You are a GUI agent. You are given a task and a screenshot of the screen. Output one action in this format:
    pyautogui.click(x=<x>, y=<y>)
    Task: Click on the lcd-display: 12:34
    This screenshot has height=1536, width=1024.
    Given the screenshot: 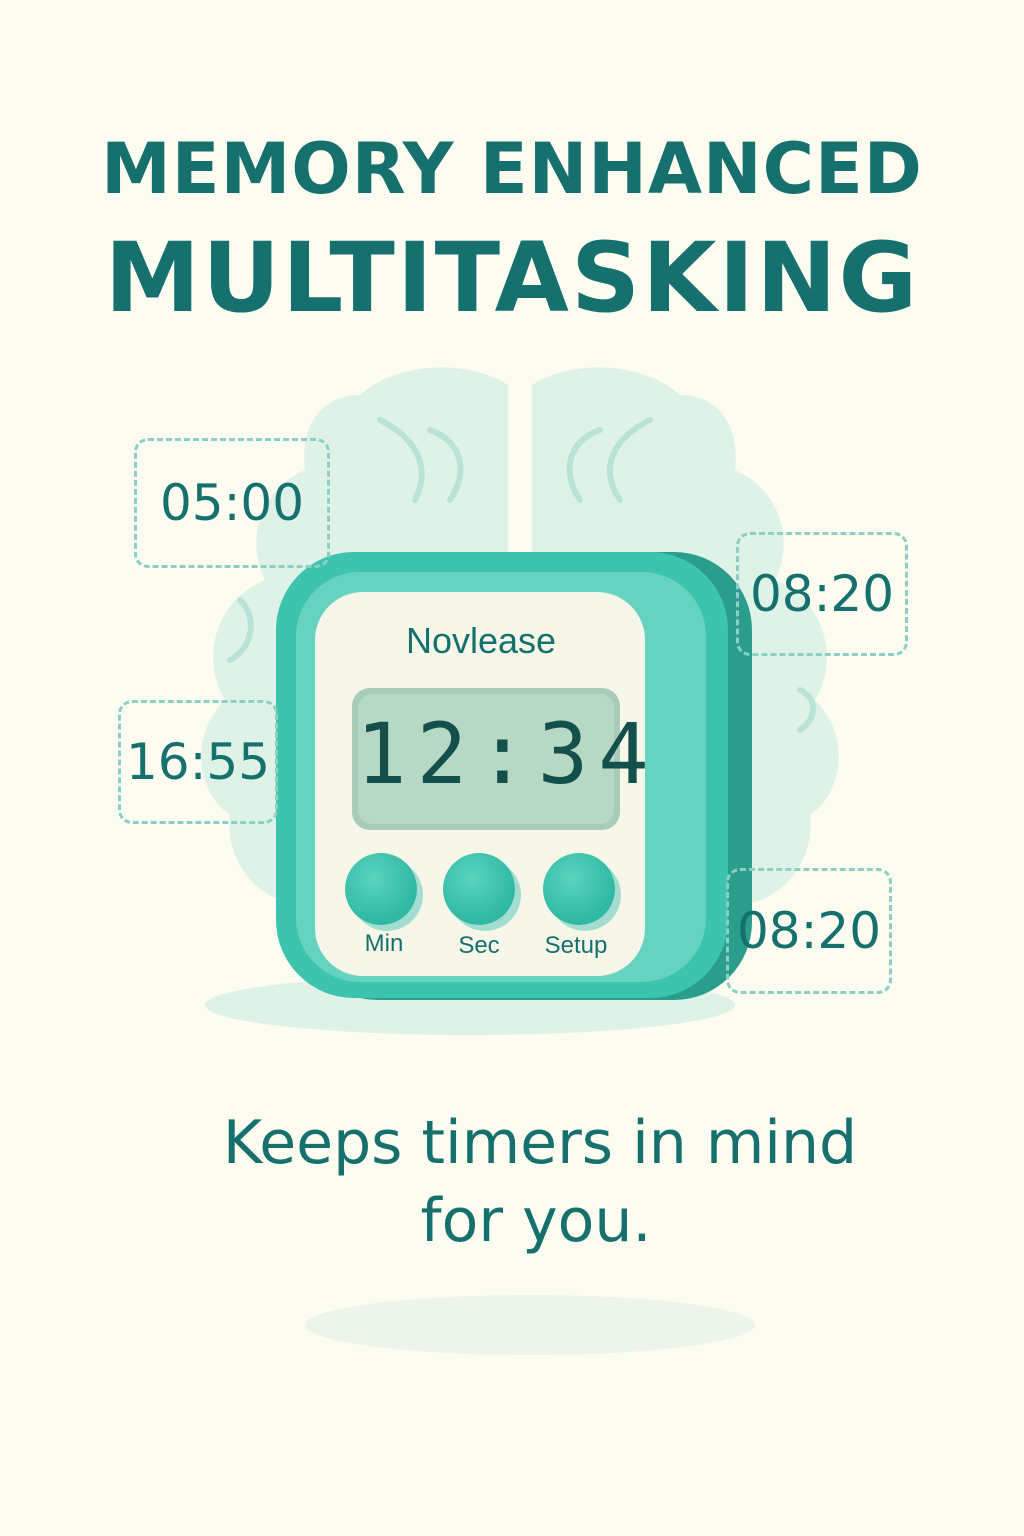 What is the action you would take?
    pyautogui.click(x=507, y=754)
    